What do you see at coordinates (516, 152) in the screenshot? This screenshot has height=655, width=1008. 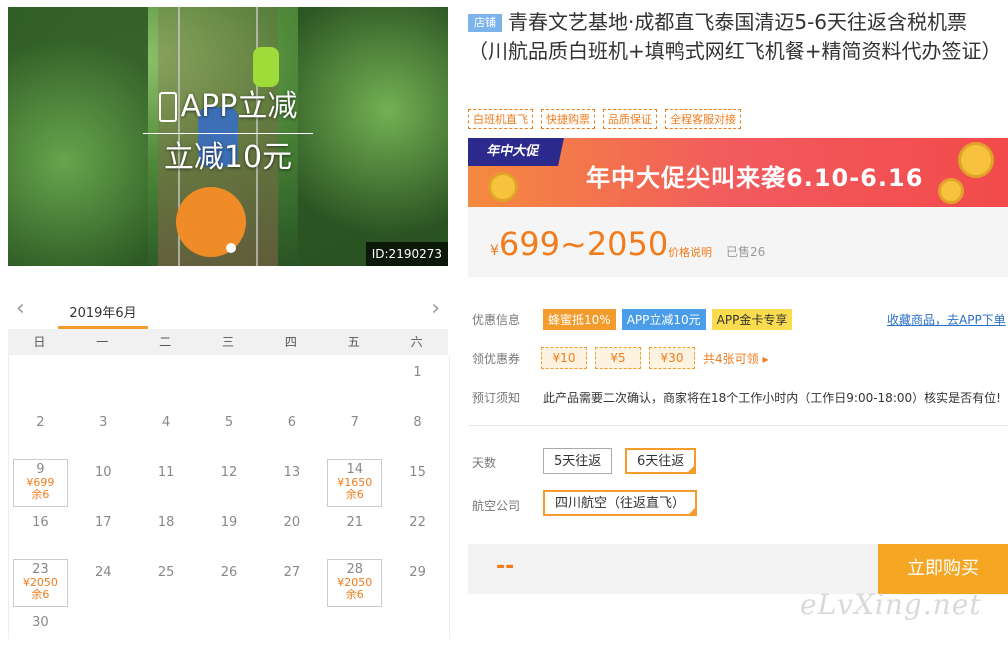 I see `sale-badge: 年中大促` at bounding box center [516, 152].